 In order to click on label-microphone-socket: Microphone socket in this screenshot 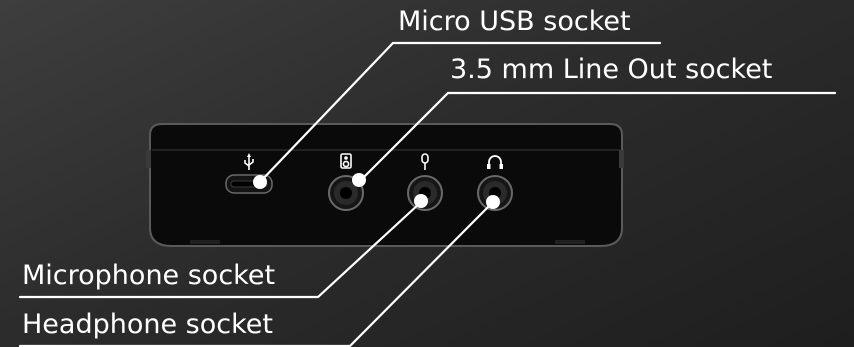, I will do `click(149, 275)`.